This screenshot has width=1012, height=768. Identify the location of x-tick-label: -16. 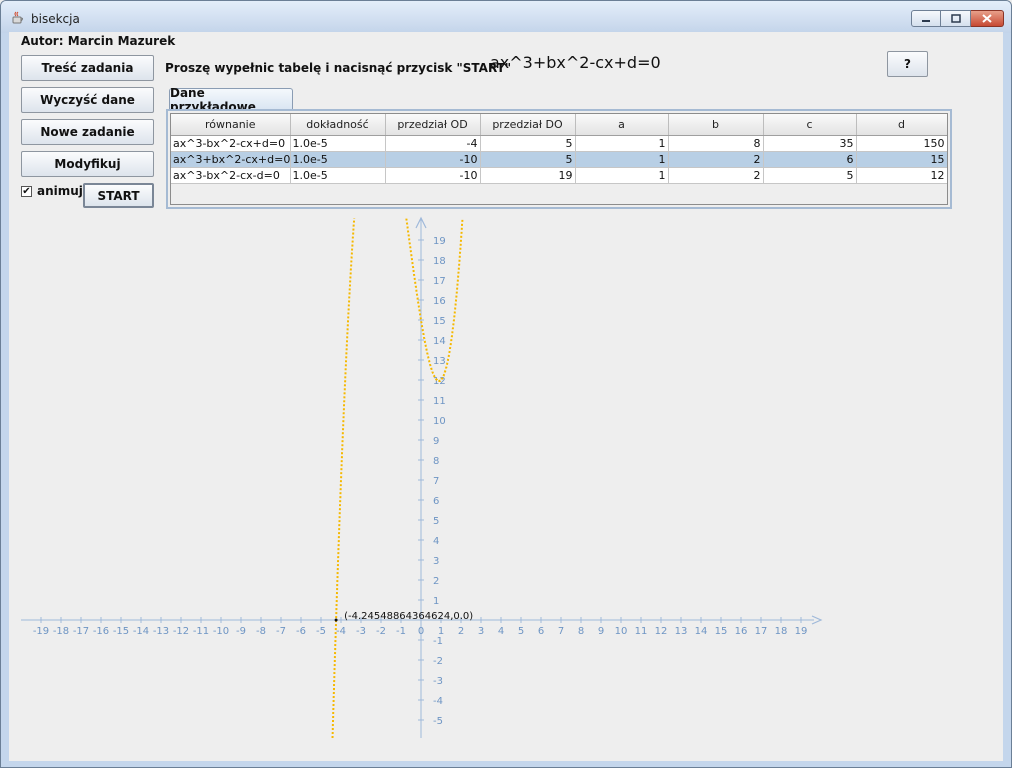
(101, 631).